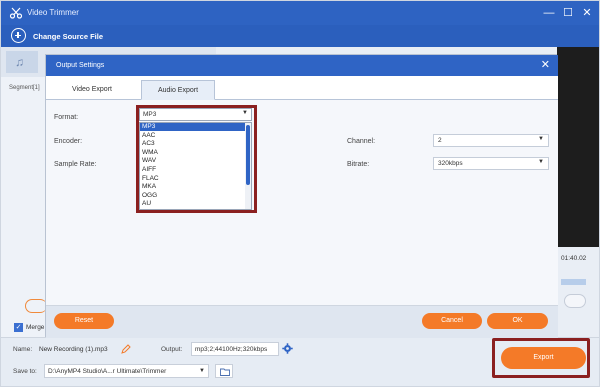 The image size is (600, 387). What do you see at coordinates (16, 13) in the screenshot?
I see `scissors-icon` at bounding box center [16, 13].